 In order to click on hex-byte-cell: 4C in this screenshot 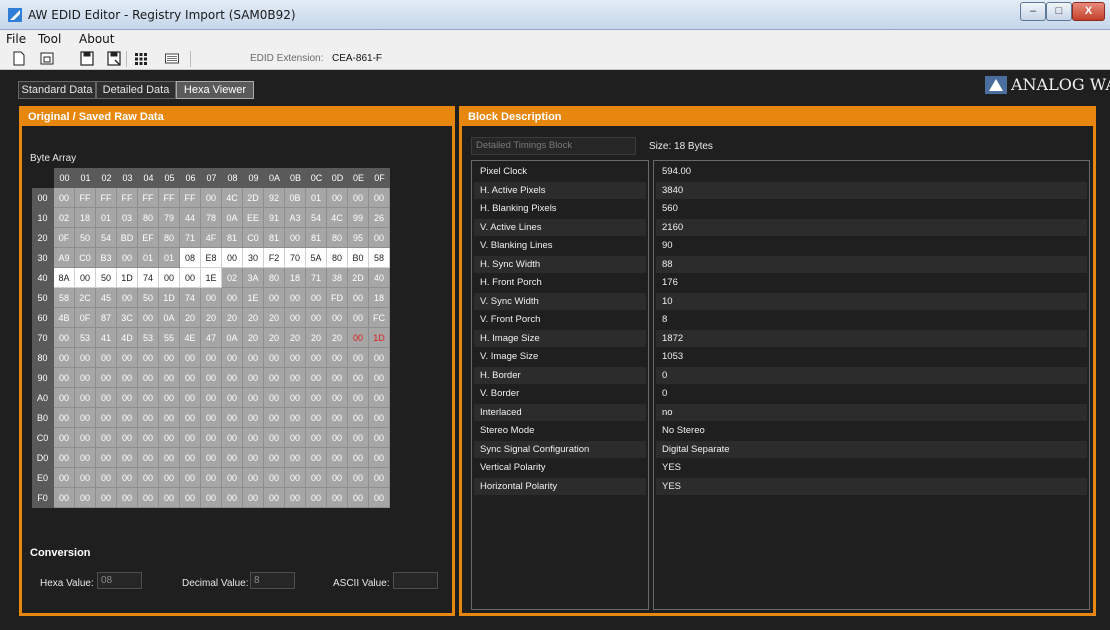, I will do `click(337, 218)`.